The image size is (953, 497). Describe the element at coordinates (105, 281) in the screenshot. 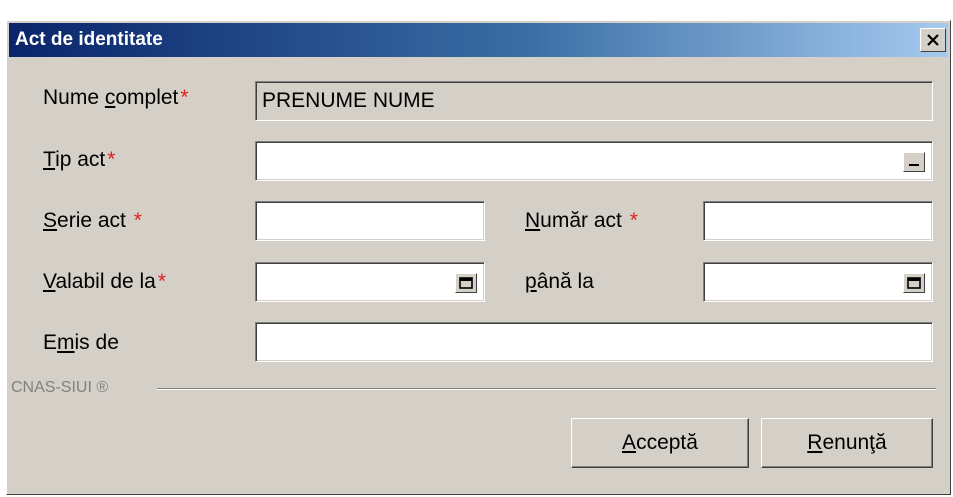

I see `valid-from-label: Valabil de la*` at that location.